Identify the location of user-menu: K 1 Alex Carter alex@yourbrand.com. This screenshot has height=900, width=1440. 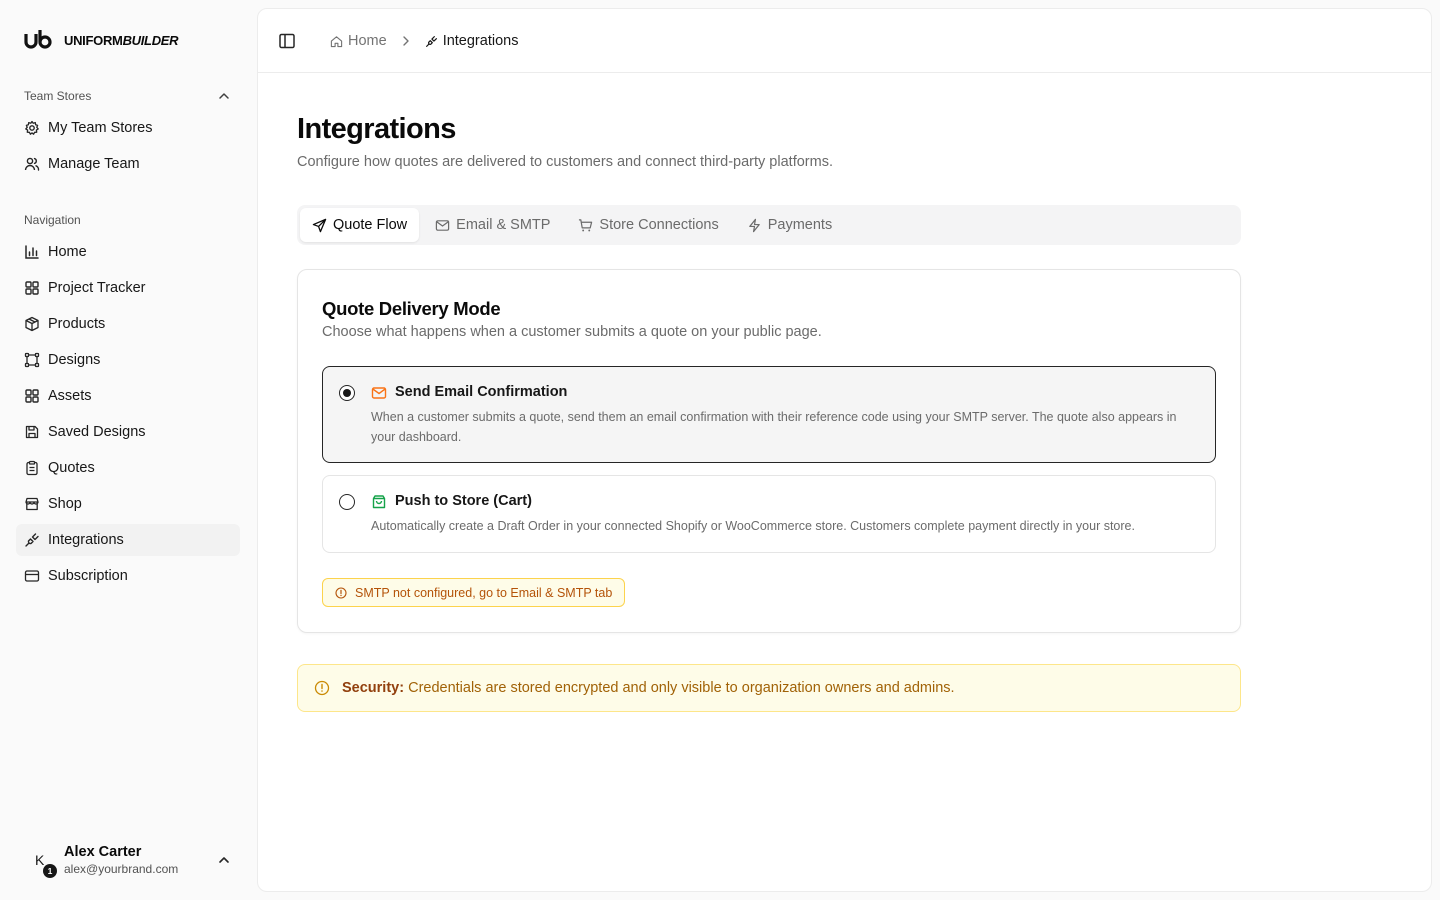
(132, 860).